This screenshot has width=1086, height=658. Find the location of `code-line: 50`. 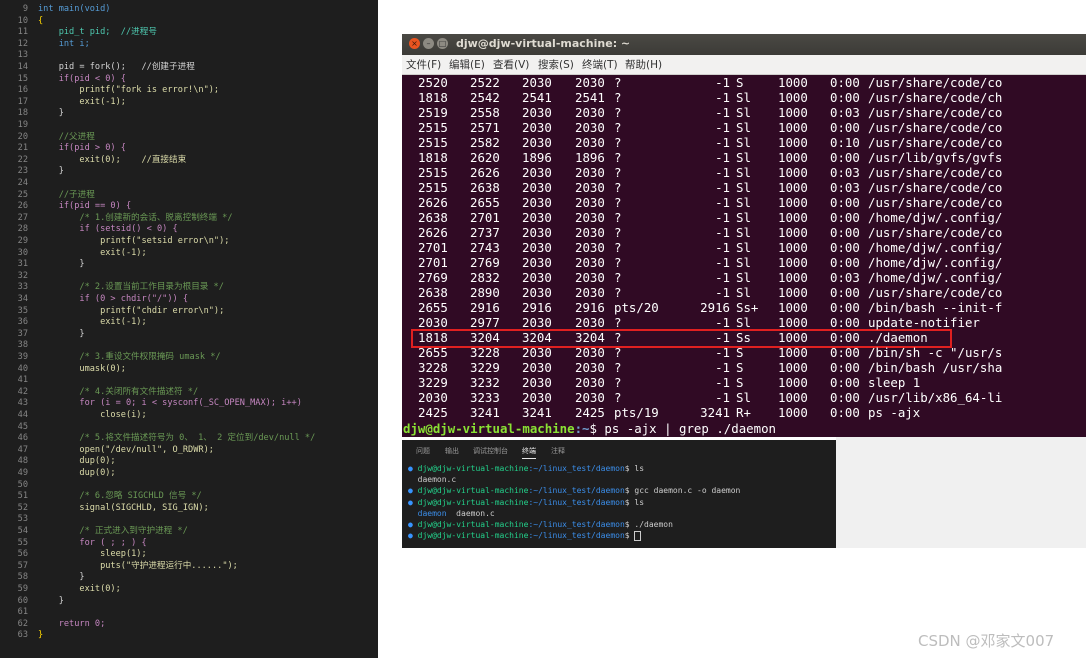

code-line: 50 is located at coordinates (189, 486).